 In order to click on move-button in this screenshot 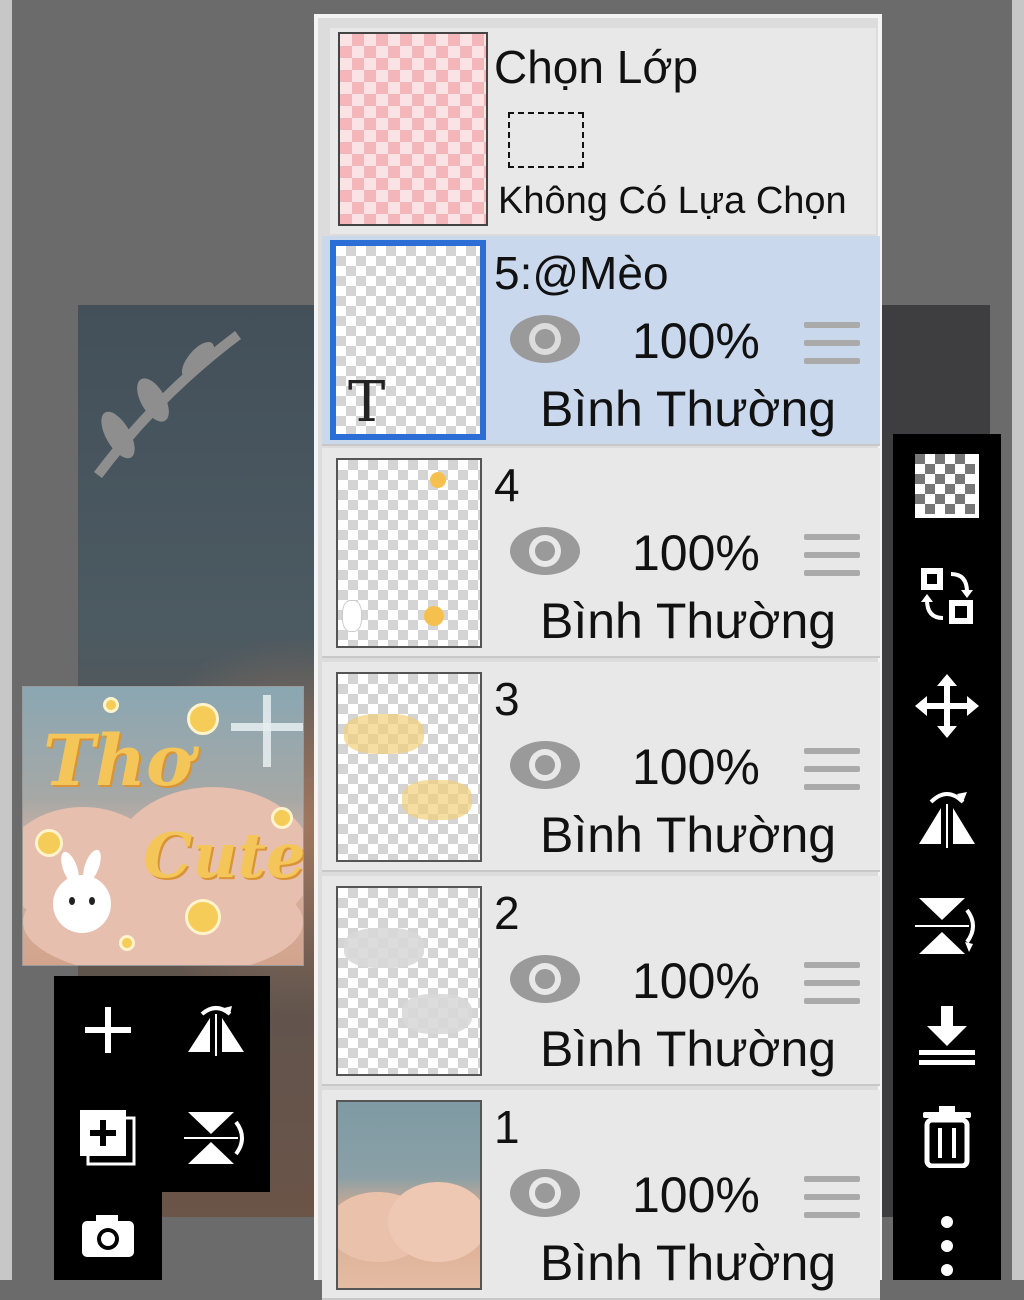, I will do `click(947, 706)`.